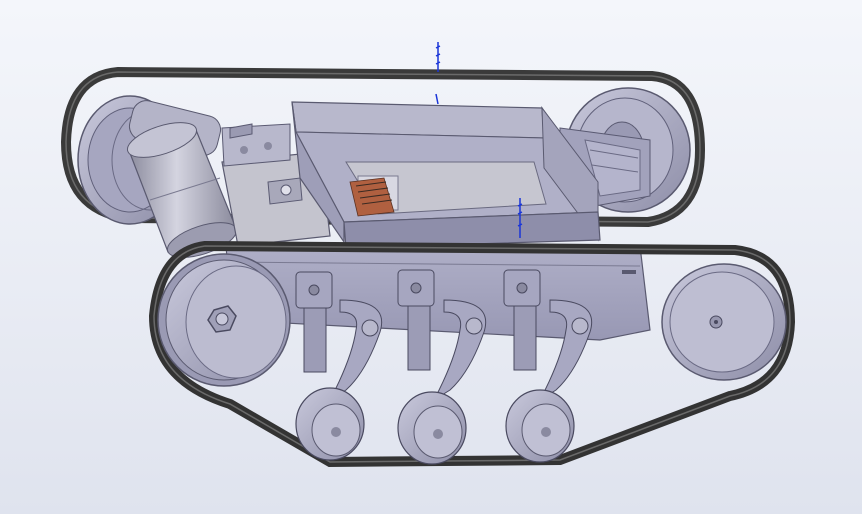 This screenshot has width=862, height=514. I want to click on drive-sprocket-wheel, so click(224, 320).